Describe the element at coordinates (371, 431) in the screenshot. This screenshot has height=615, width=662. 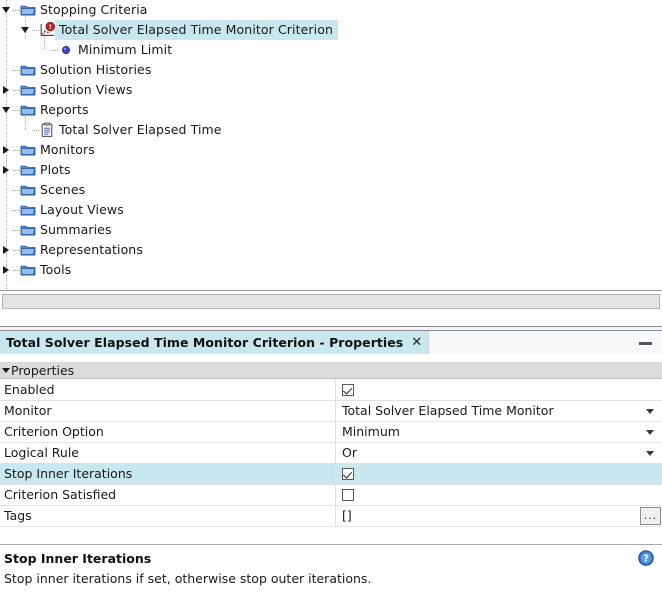
I see `property-value-text: Minimum` at that location.